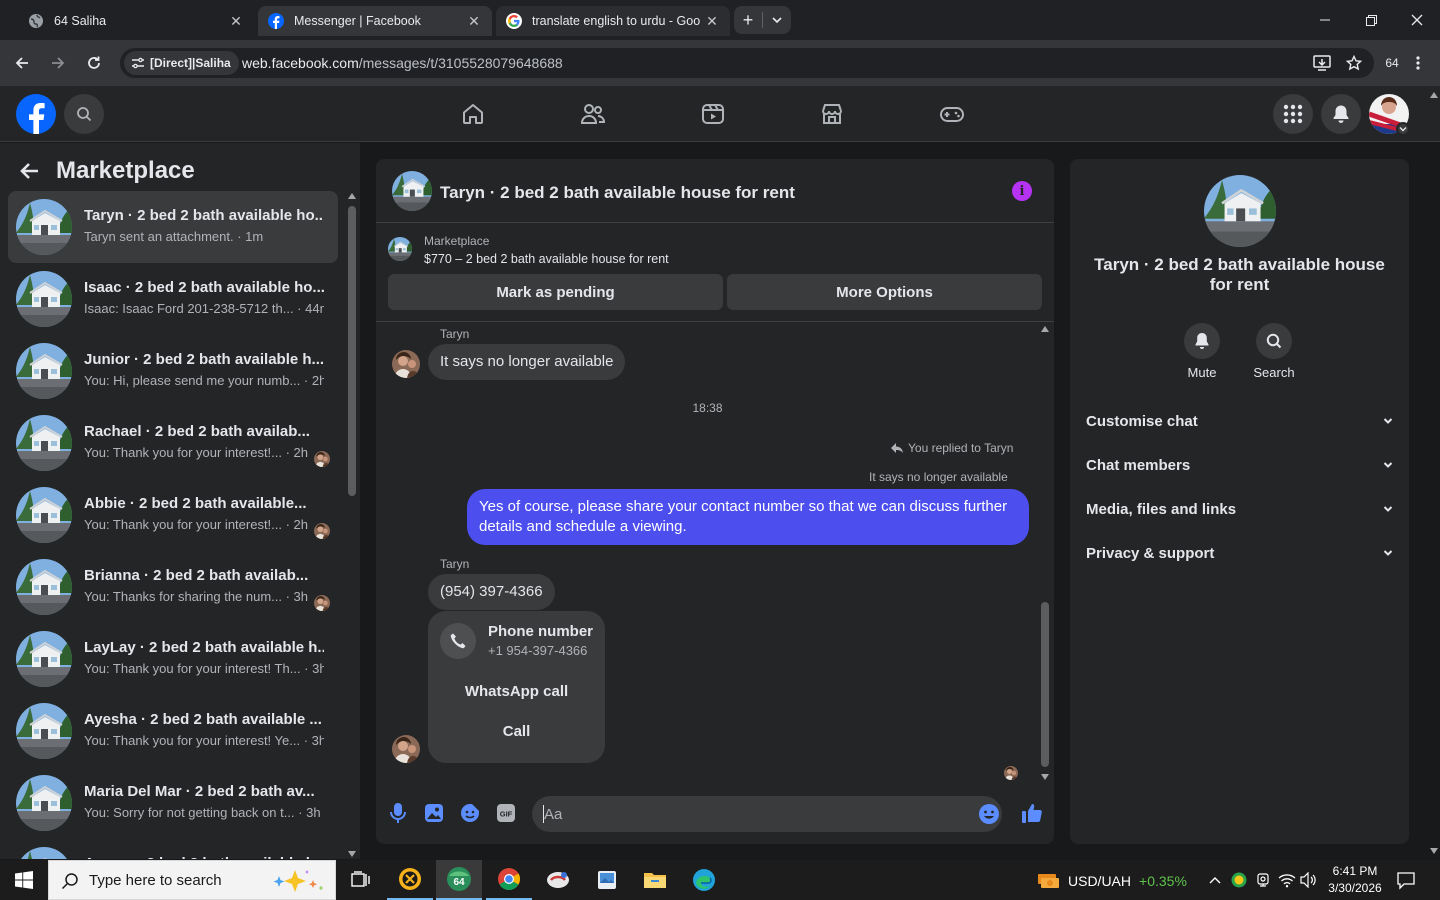 The image size is (1440, 900). Describe the element at coordinates (1406, 880) in the screenshot. I see `notification-center-icon` at that location.